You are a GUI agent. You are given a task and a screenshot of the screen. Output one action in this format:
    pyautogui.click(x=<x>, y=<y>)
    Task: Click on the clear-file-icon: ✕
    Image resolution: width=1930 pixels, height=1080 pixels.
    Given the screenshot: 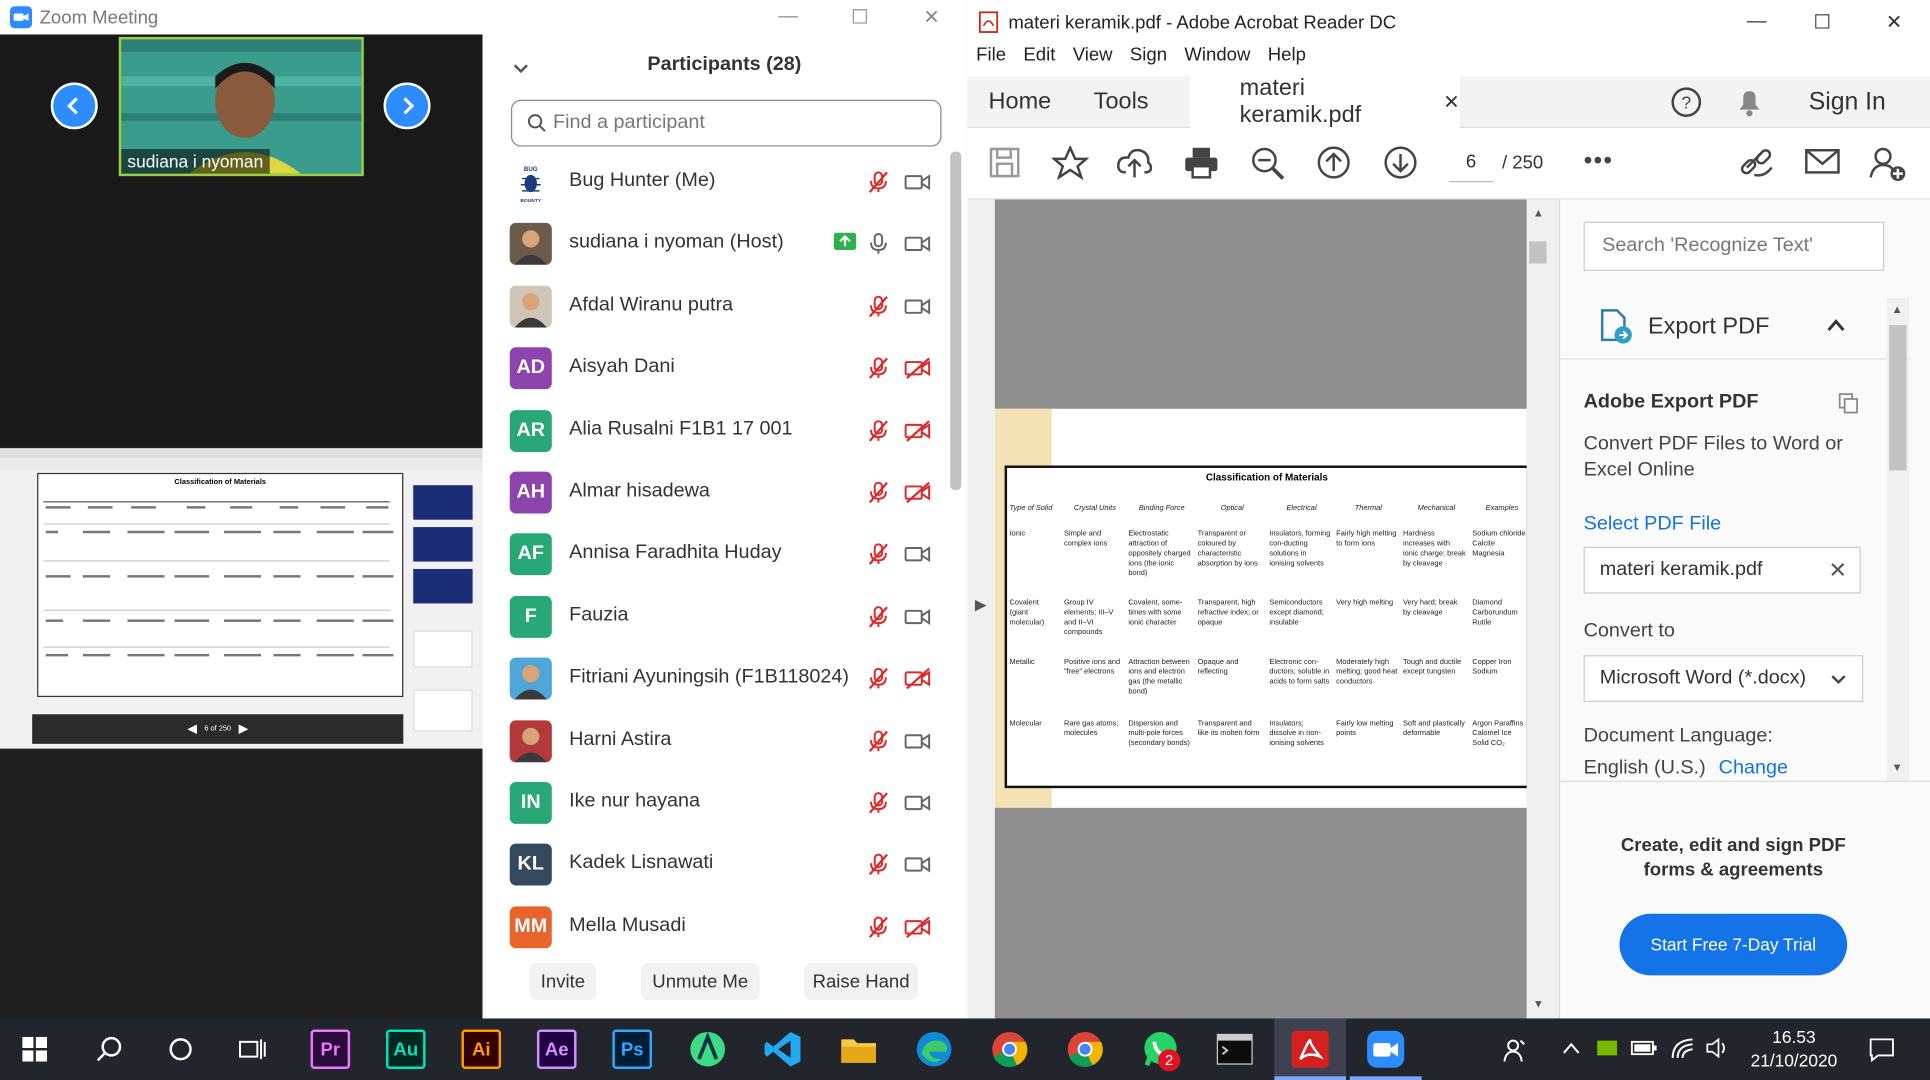 What is the action you would take?
    pyautogui.click(x=1837, y=571)
    